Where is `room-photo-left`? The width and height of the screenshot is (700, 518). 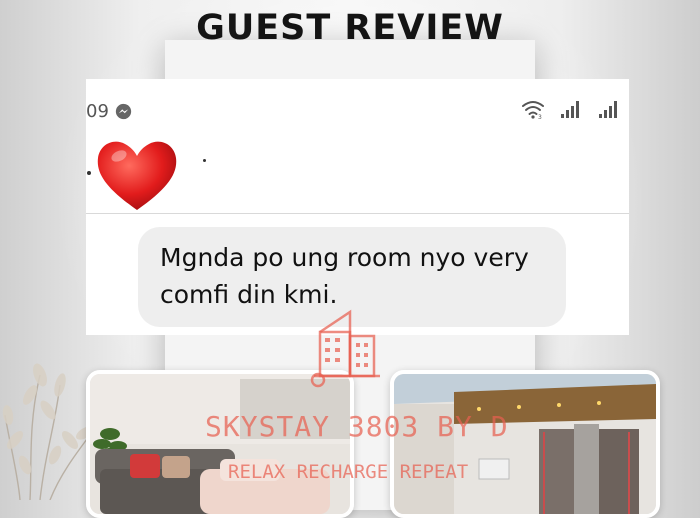
room-photo-left is located at coordinates (220, 444).